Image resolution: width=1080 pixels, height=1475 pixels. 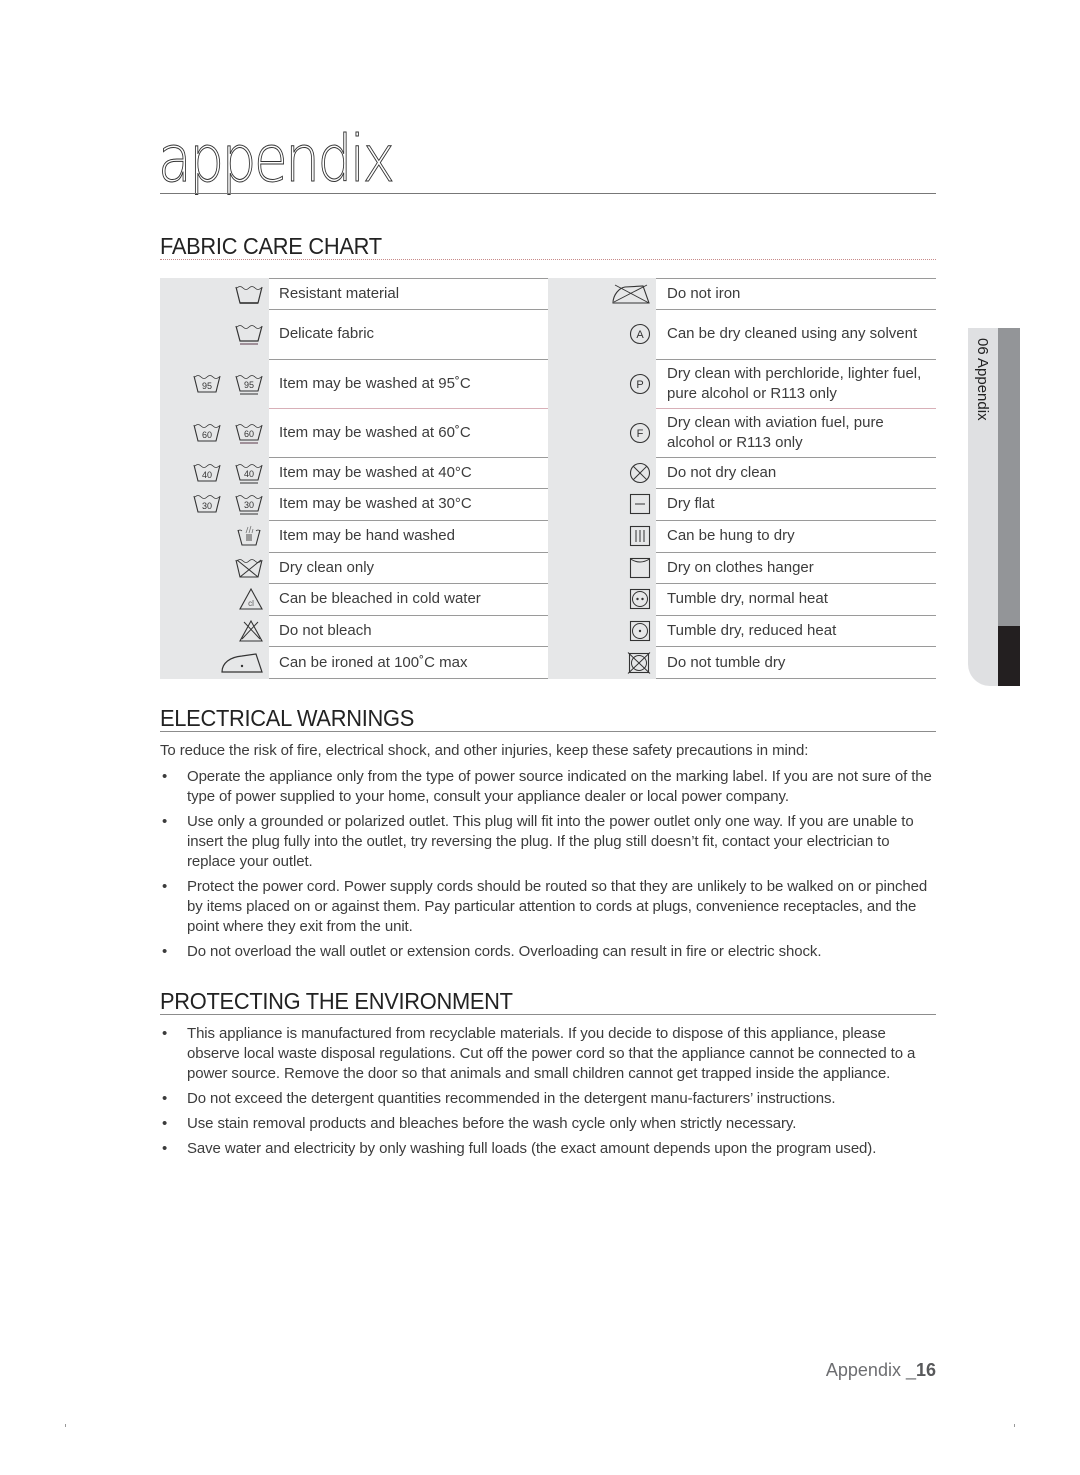 I want to click on page-title: appendix, so click(x=277, y=160).